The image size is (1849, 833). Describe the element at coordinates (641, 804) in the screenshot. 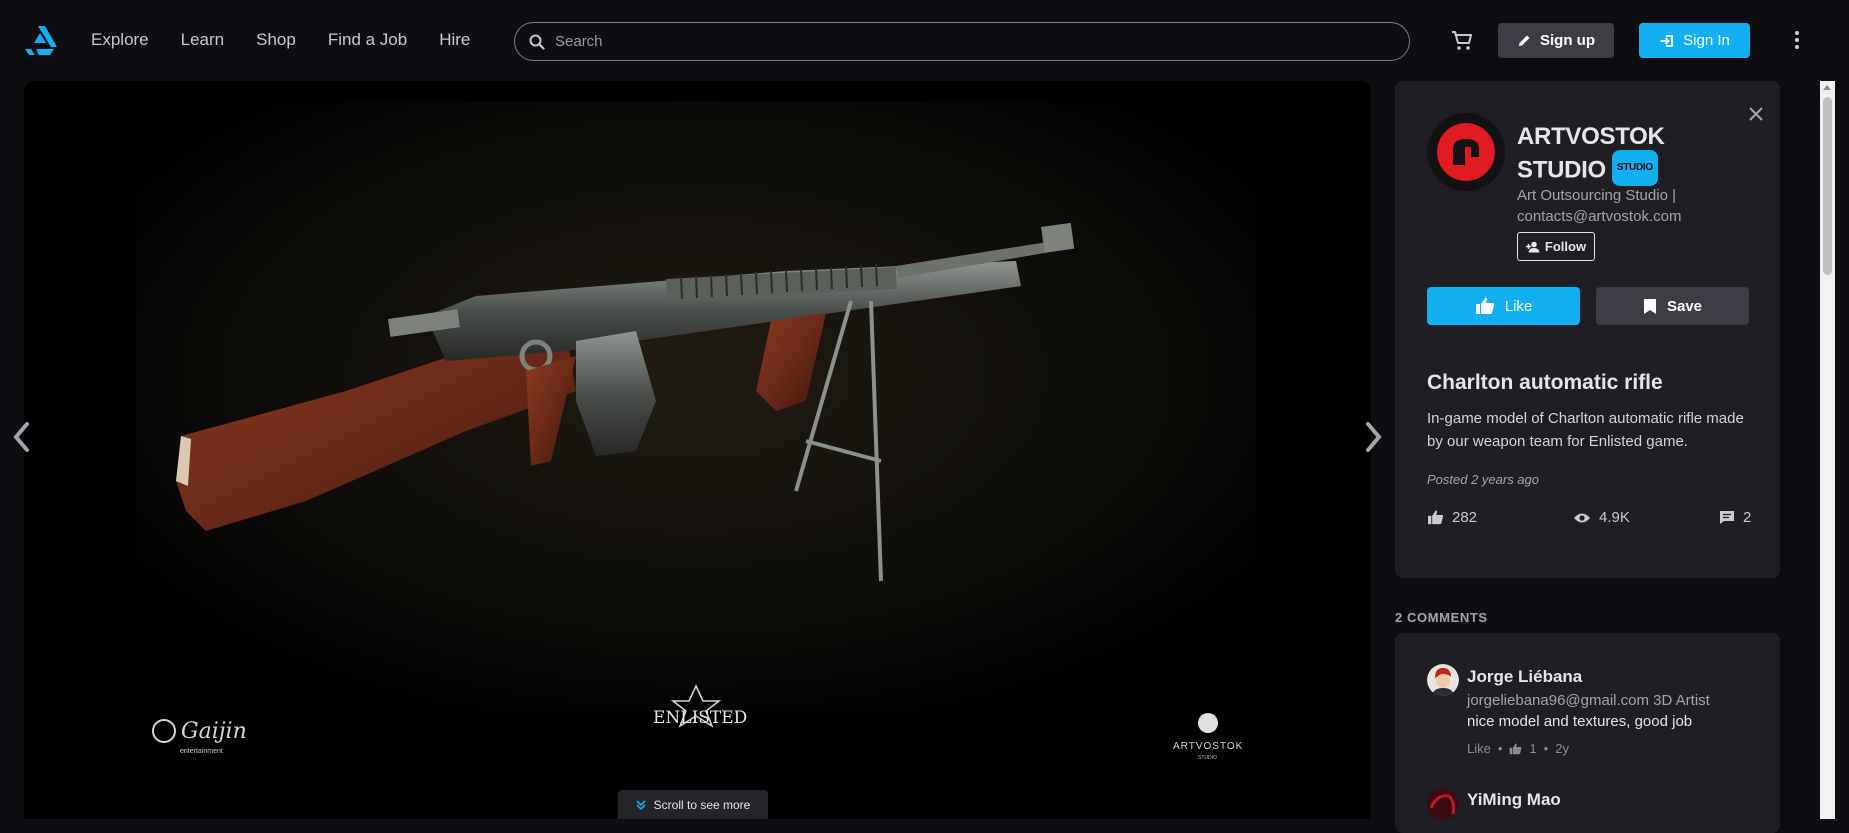

I see `double-chevron-down-icon` at that location.